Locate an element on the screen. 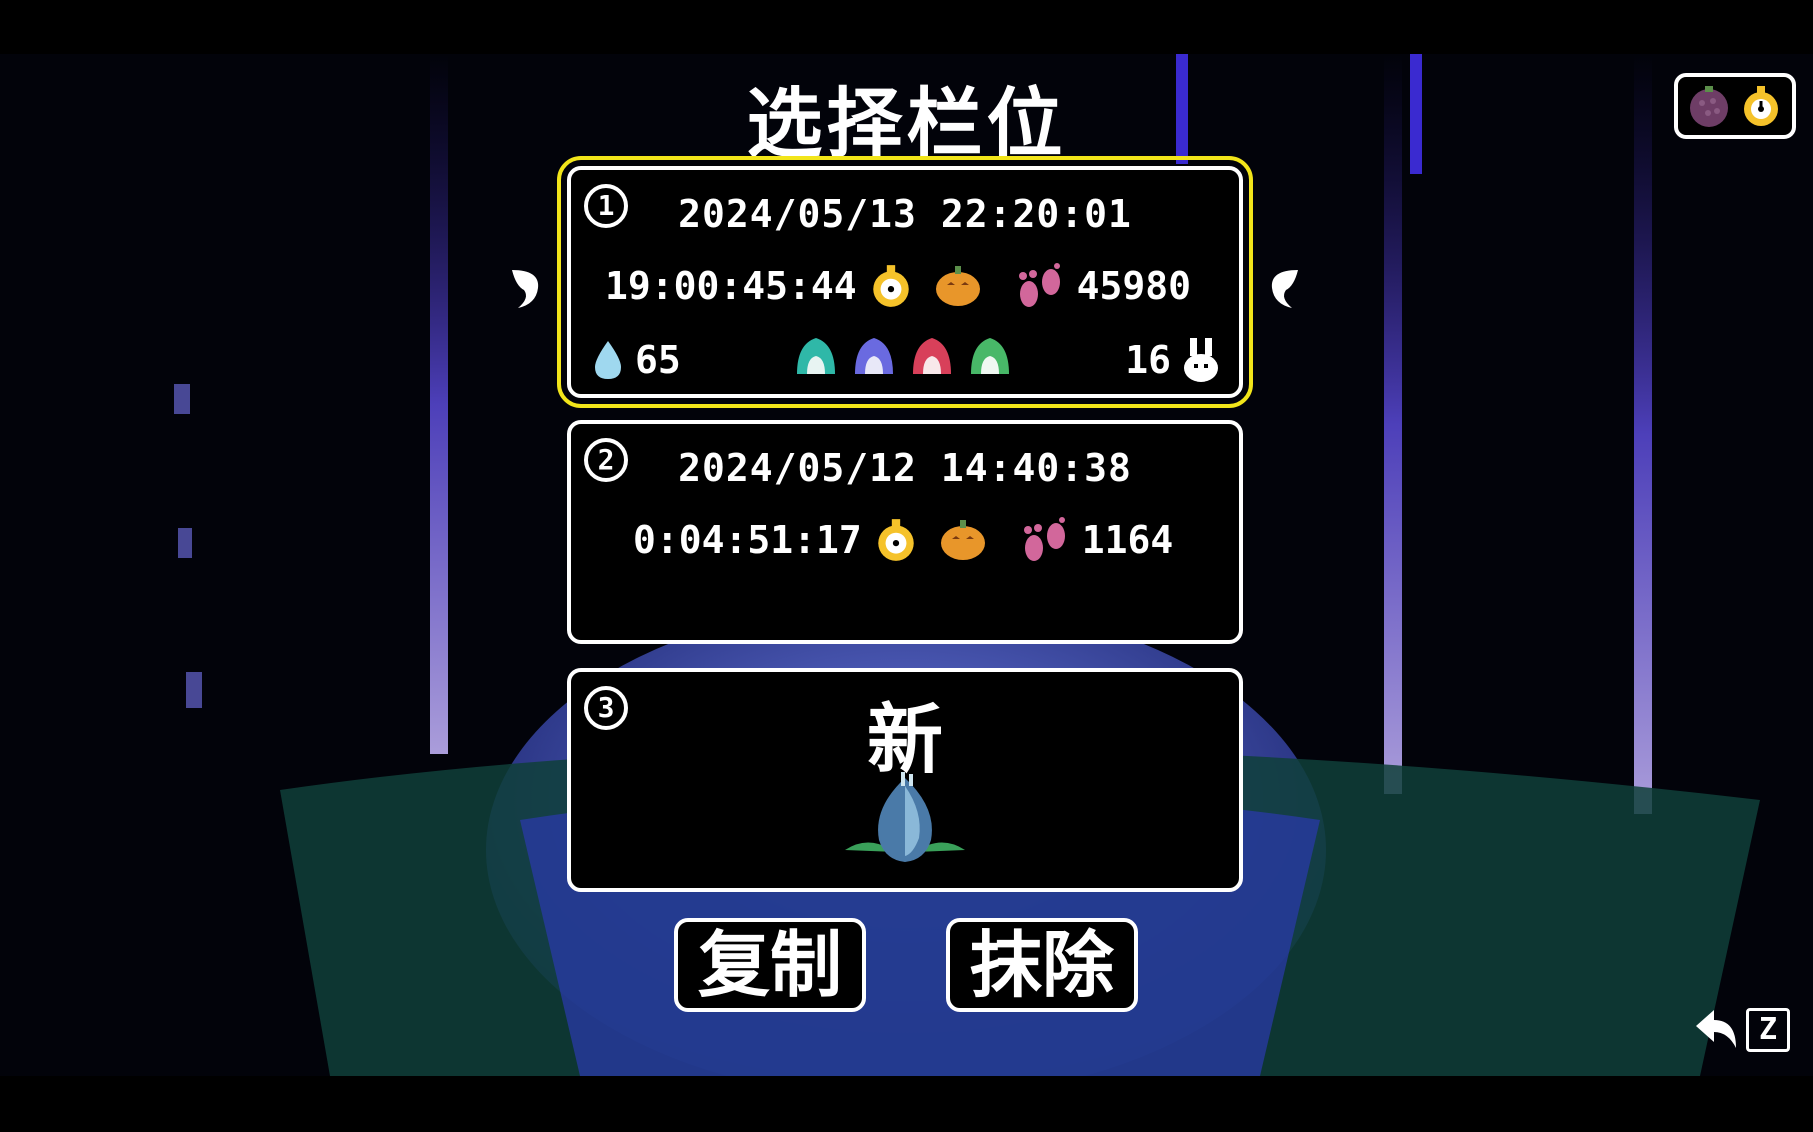 The height and width of the screenshot is (1132, 1813). rabbit-icon is located at coordinates (1201, 360).